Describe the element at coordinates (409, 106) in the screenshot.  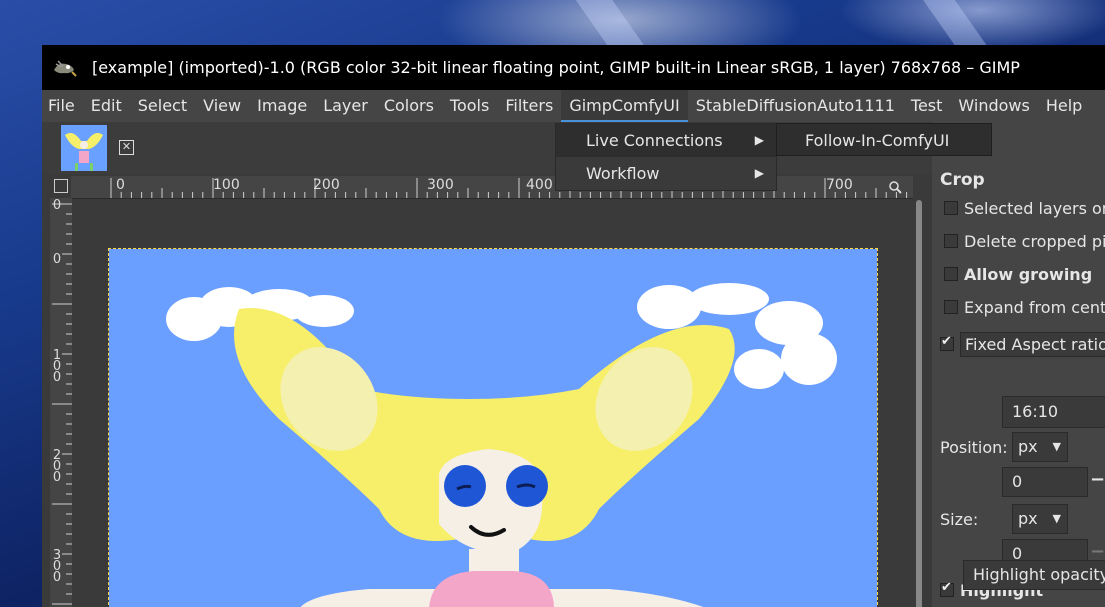
I see `menu-colors: Colors` at that location.